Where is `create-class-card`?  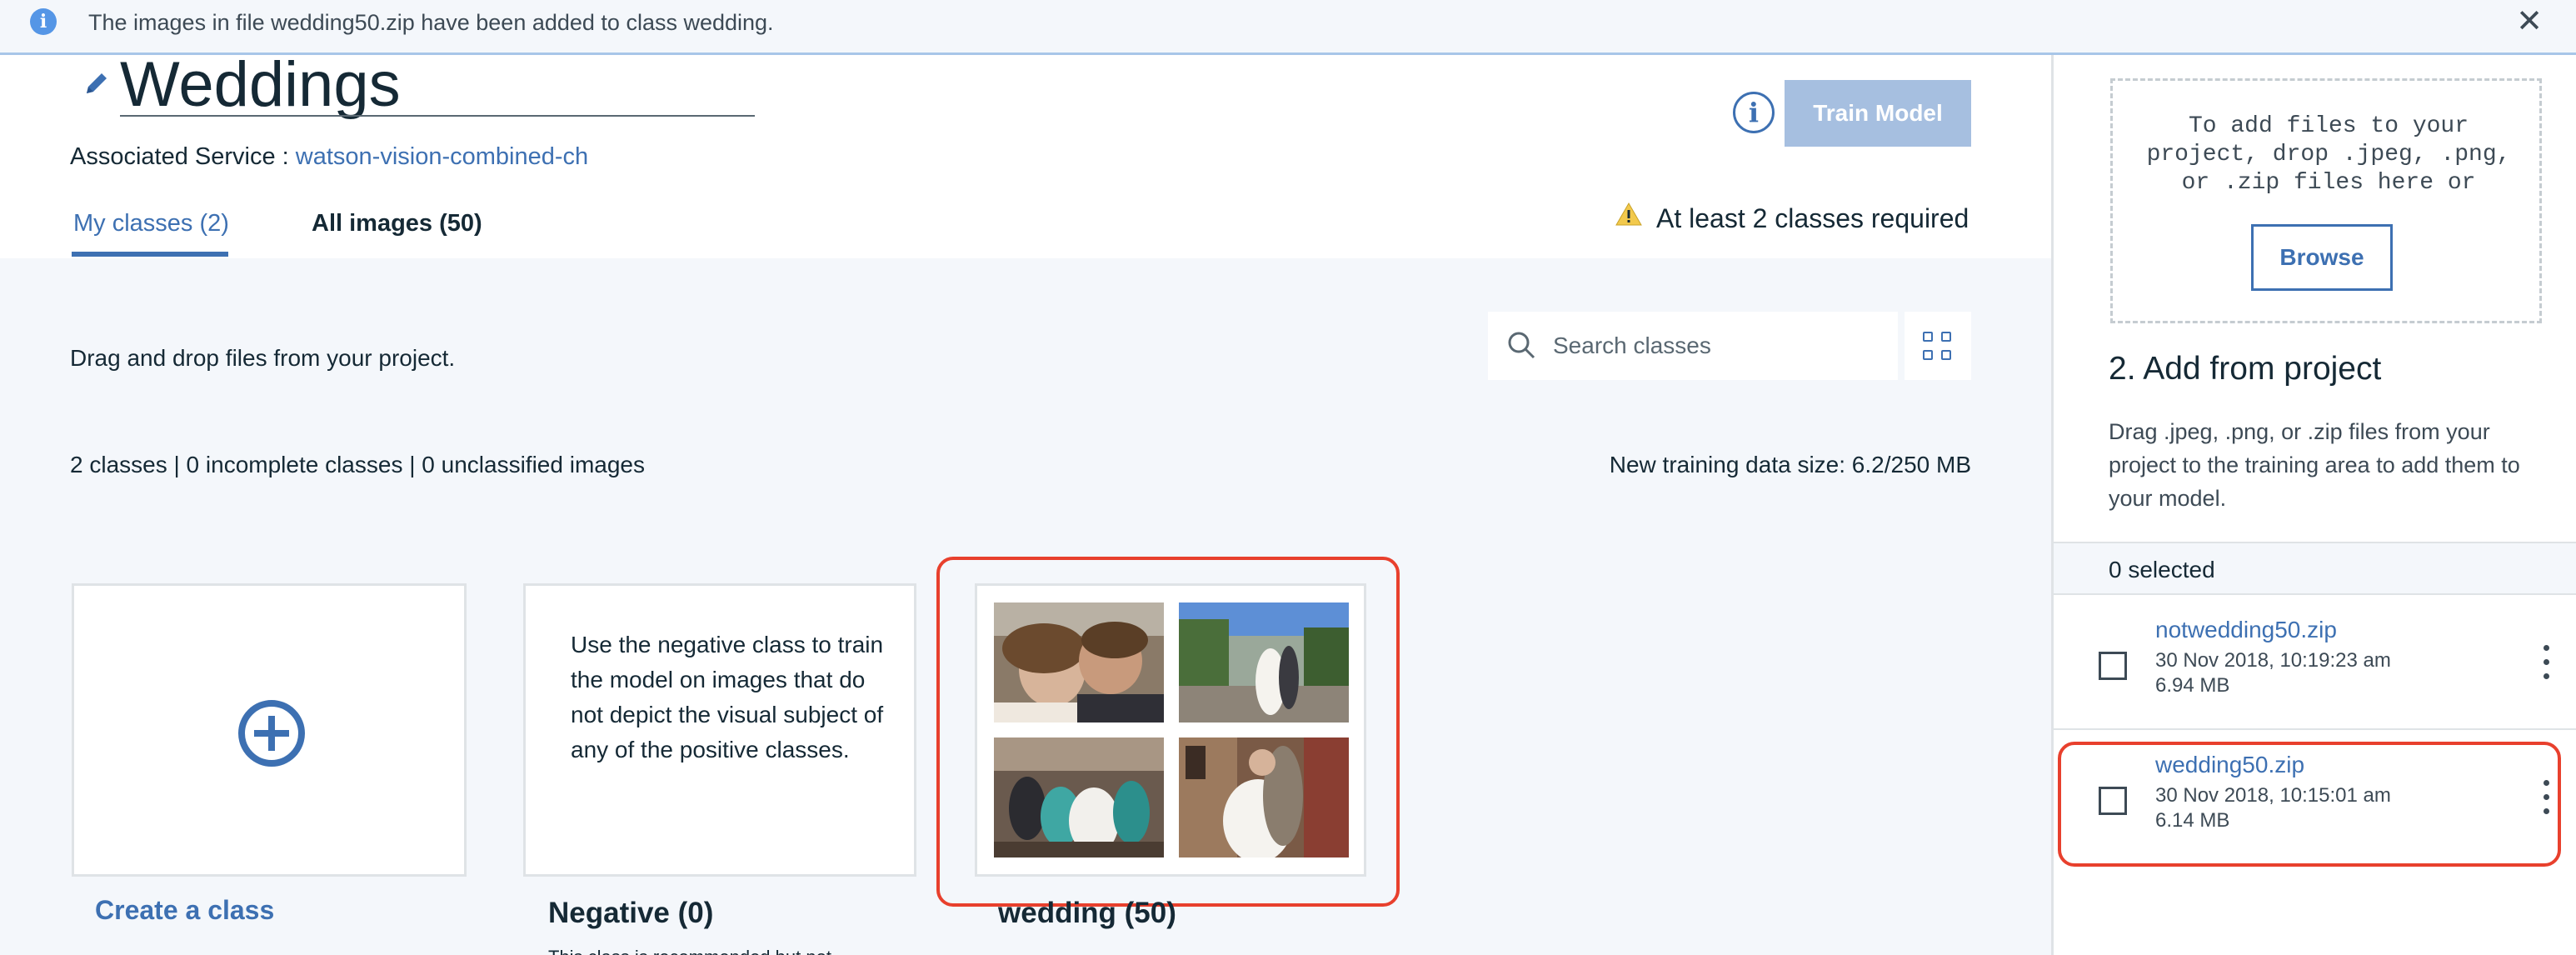 create-class-card is located at coordinates (269, 730).